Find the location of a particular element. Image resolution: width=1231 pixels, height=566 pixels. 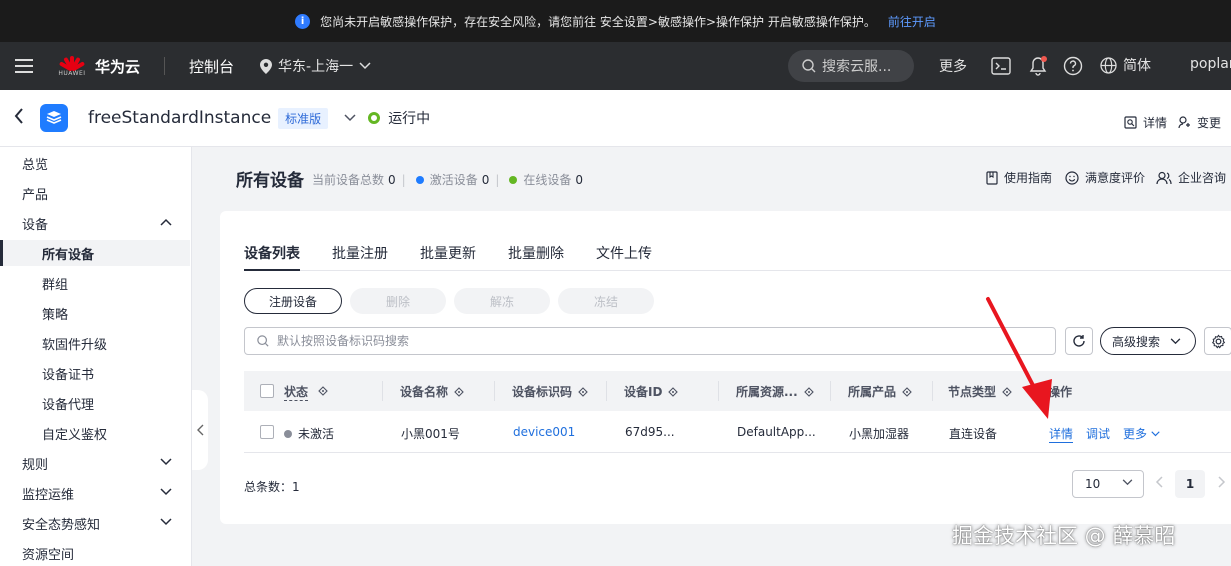

sidebar-item-device-proxy: 设备代理 is located at coordinates (95, 403).